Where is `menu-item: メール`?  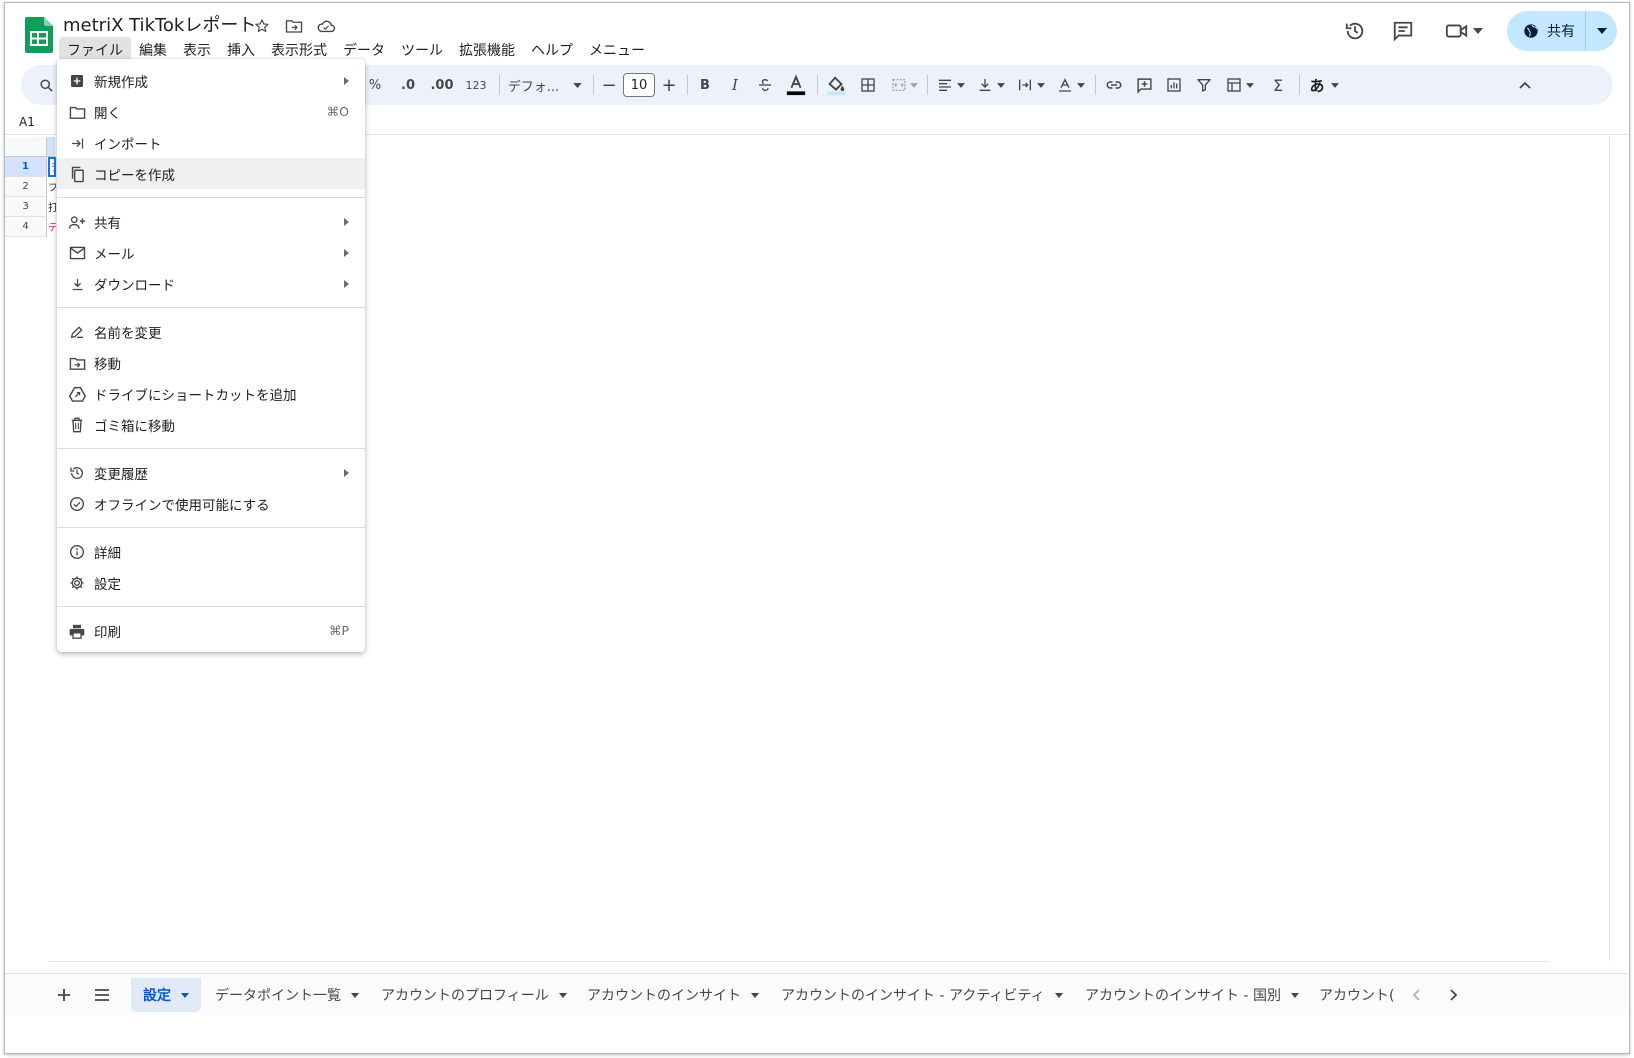 menu-item: メール is located at coordinates (211, 252).